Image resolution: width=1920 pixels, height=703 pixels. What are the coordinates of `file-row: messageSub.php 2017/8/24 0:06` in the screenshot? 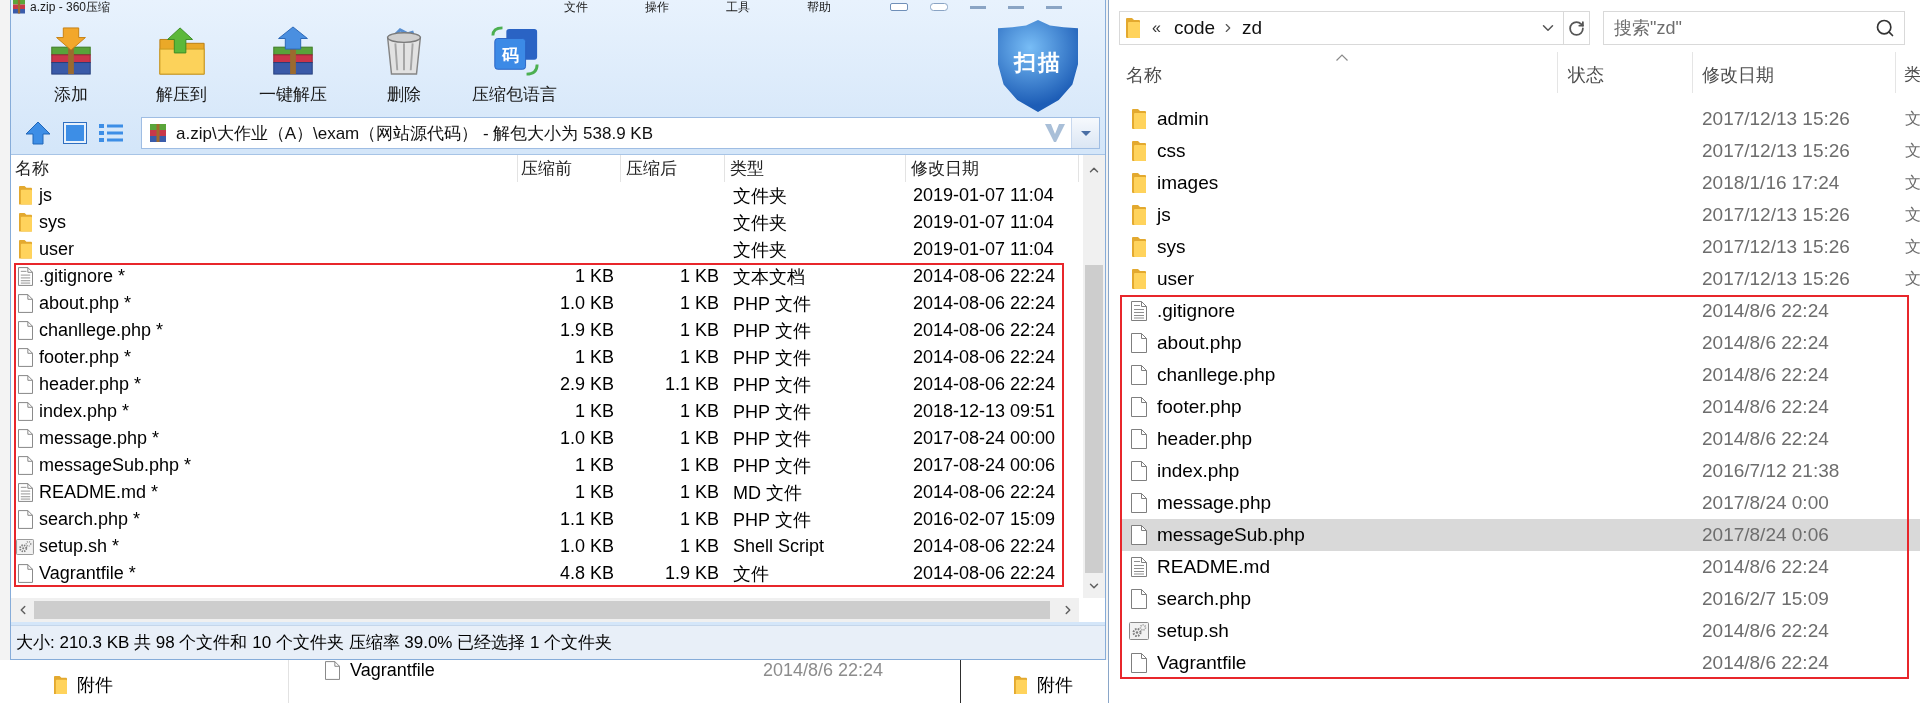 It's located at (1520, 535).